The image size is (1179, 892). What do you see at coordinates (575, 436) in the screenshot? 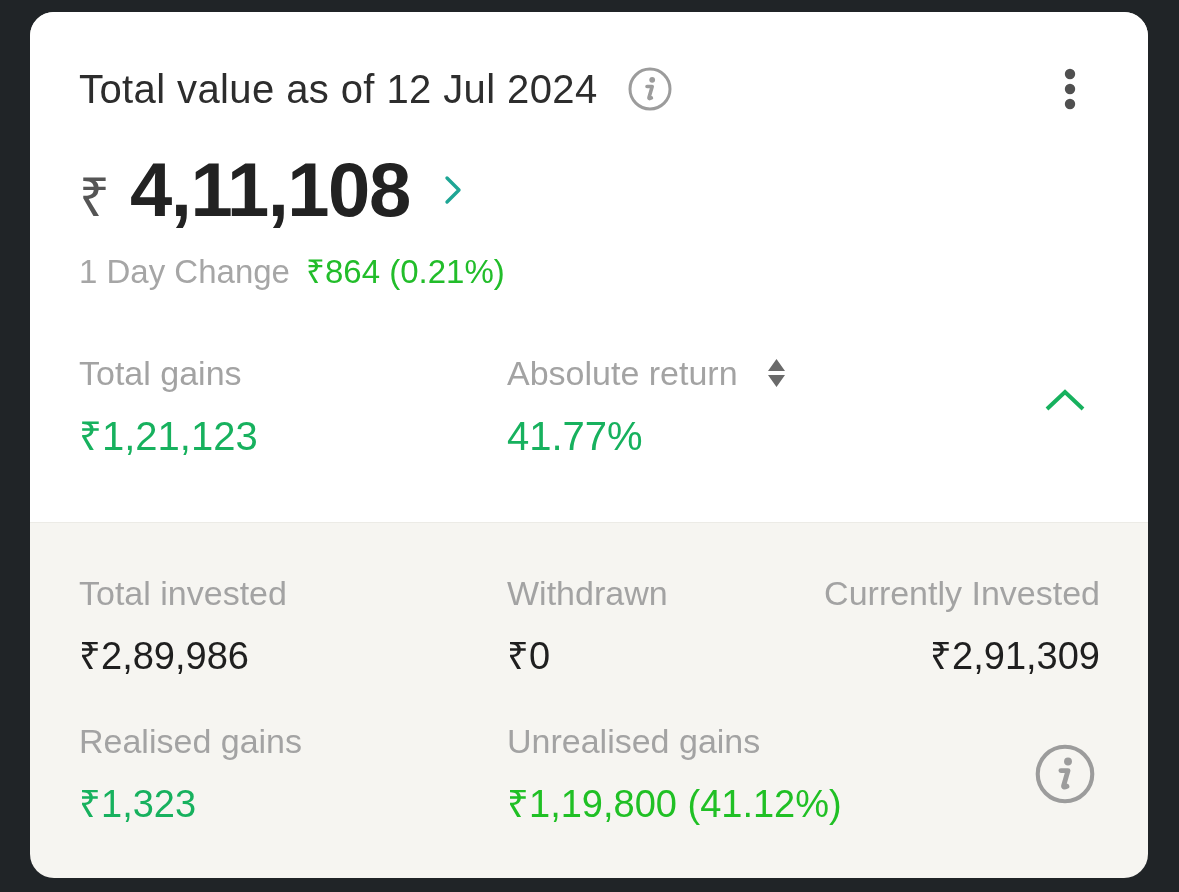
I see `stat-value: 41.77%` at bounding box center [575, 436].